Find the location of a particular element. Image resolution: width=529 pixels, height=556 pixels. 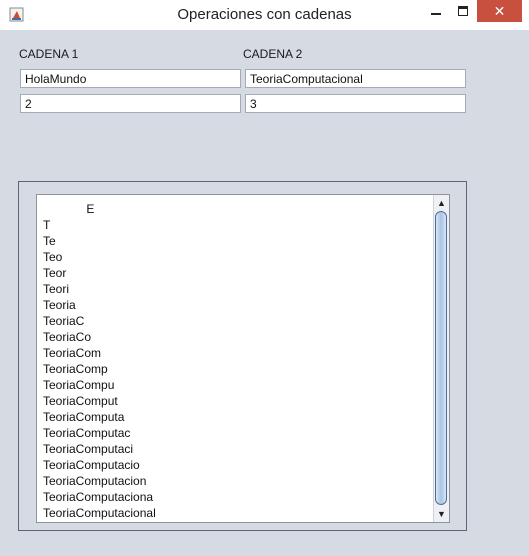

result-line: TeoriaComput is located at coordinates (80, 401).